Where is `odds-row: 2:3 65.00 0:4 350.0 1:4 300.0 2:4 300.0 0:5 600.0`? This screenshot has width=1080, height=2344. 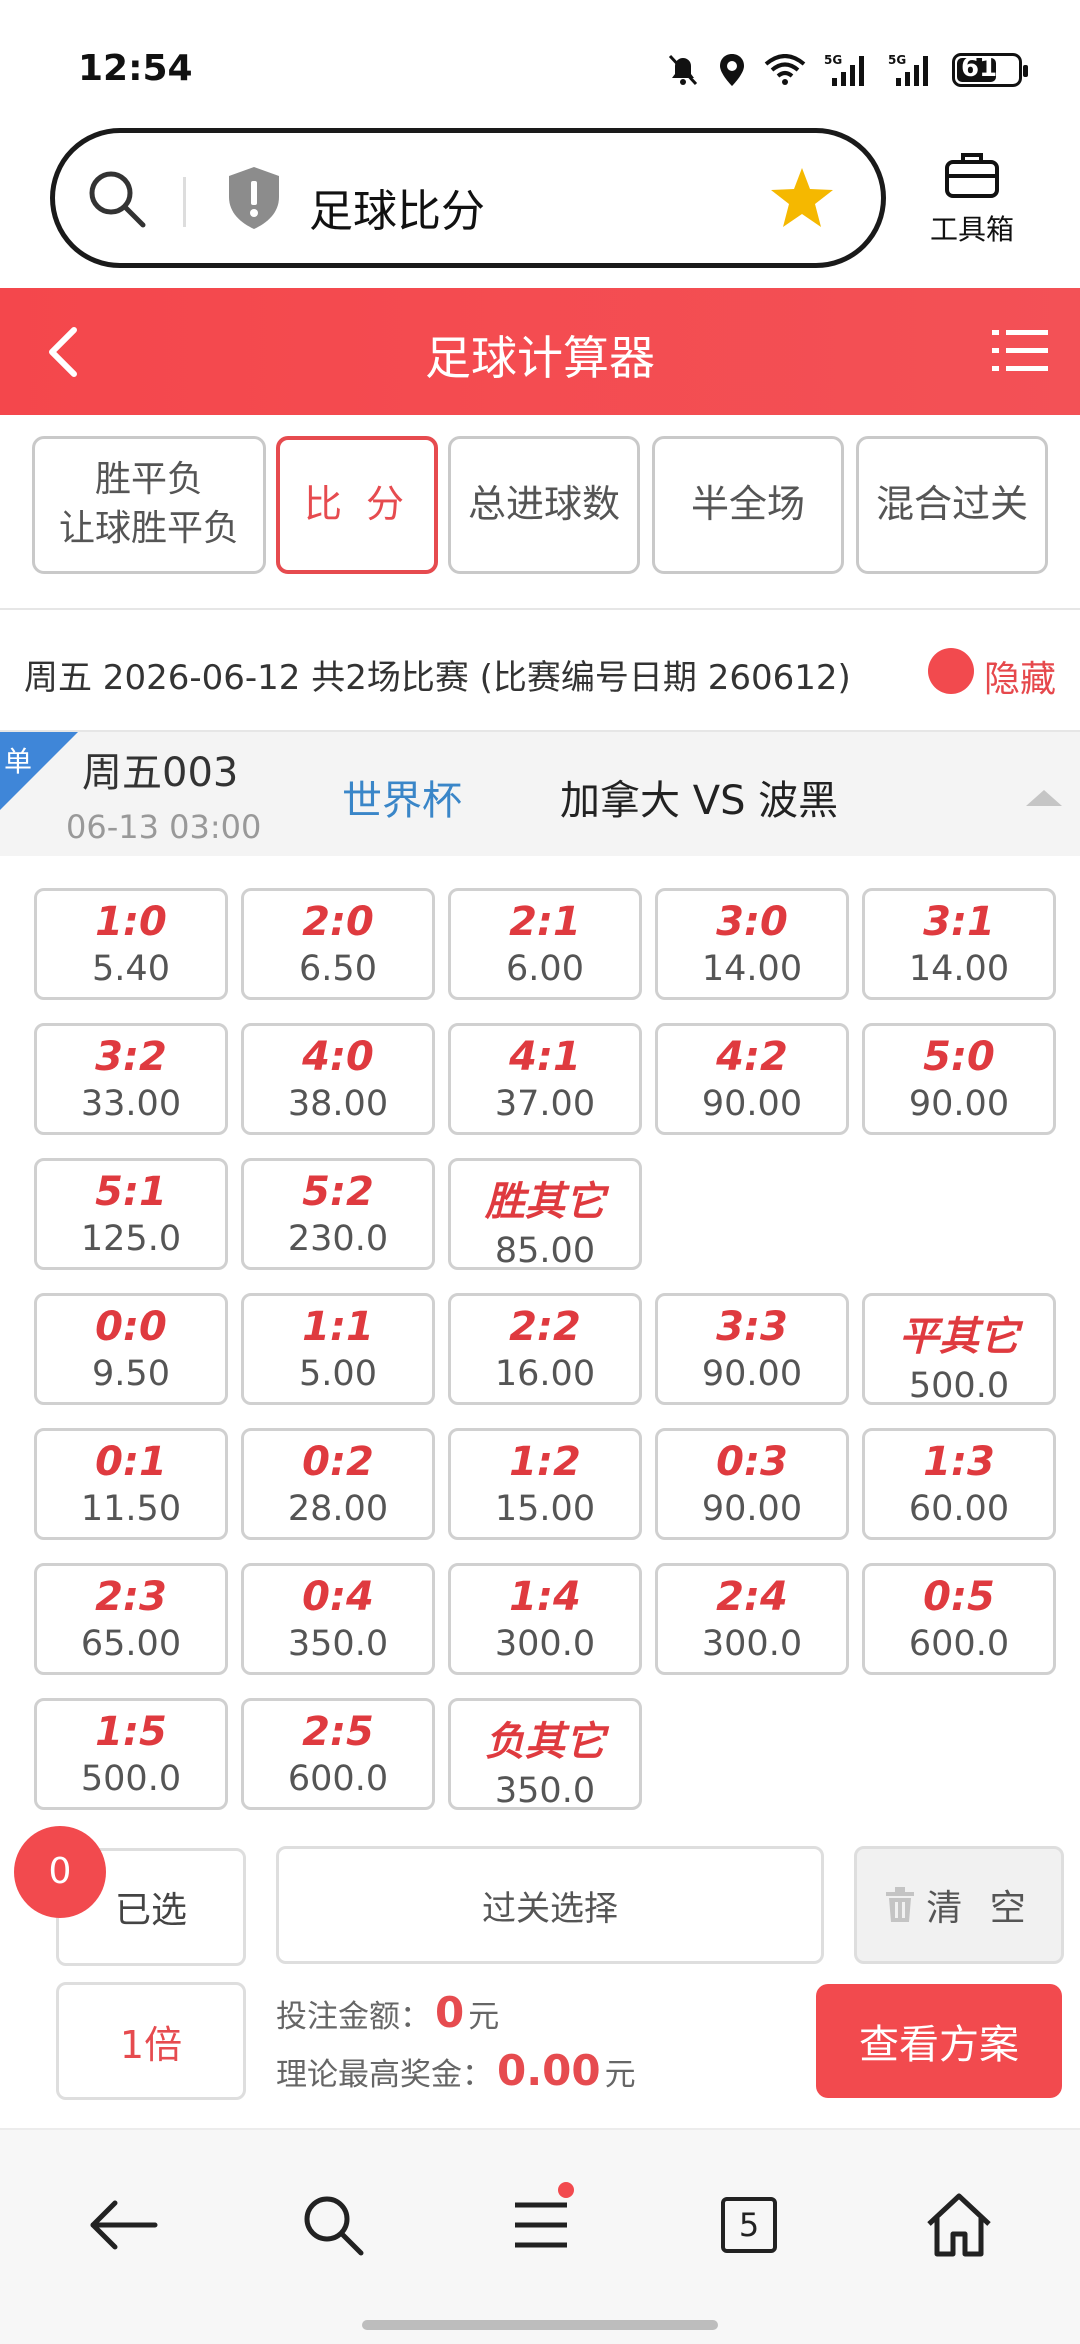 odds-row: 2:3 65.00 0:4 350.0 1:4 300.0 2:4 300.0 0:5 600.0 is located at coordinates (546, 1630).